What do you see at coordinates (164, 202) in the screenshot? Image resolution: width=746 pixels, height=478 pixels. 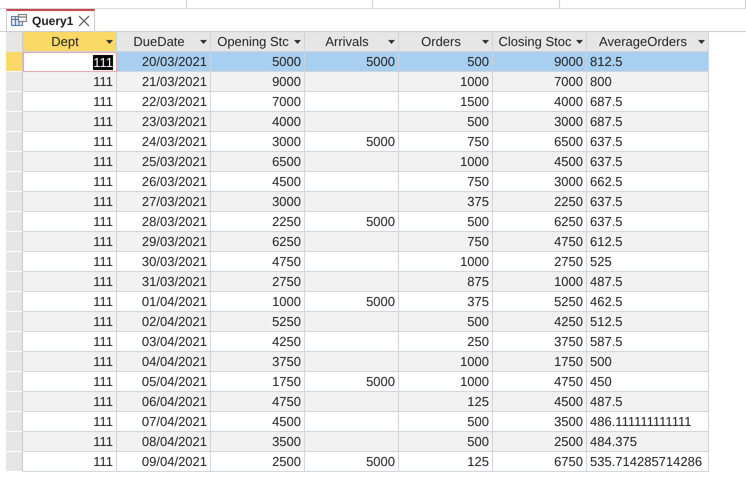 I see `table-cell: 27/03/2021` at bounding box center [164, 202].